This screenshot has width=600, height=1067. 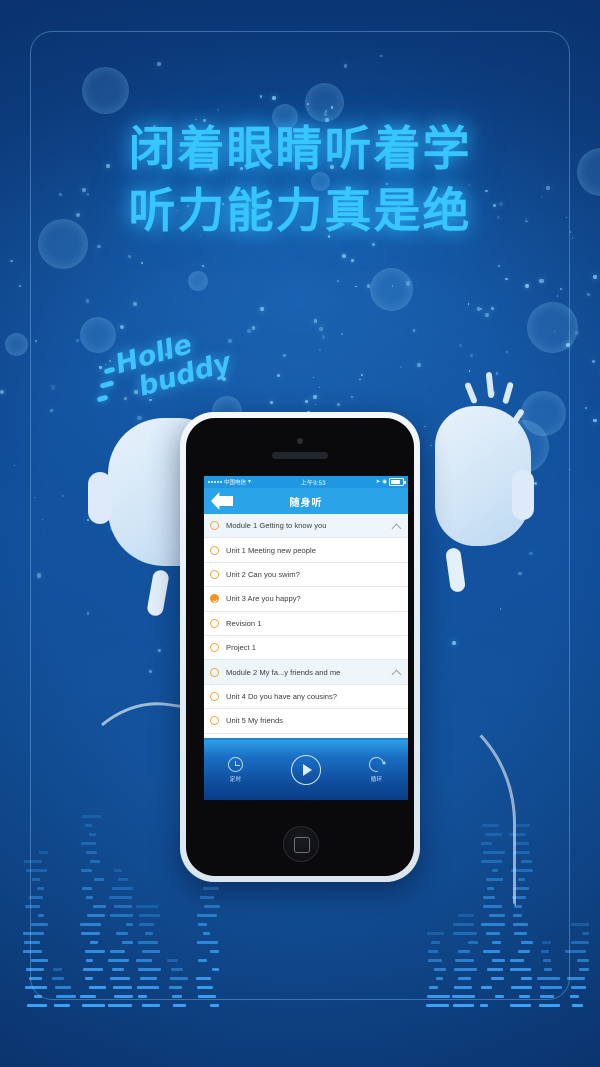 What do you see at coordinates (254, 721) in the screenshot?
I see `lesson-label: Unit 5 My friends` at bounding box center [254, 721].